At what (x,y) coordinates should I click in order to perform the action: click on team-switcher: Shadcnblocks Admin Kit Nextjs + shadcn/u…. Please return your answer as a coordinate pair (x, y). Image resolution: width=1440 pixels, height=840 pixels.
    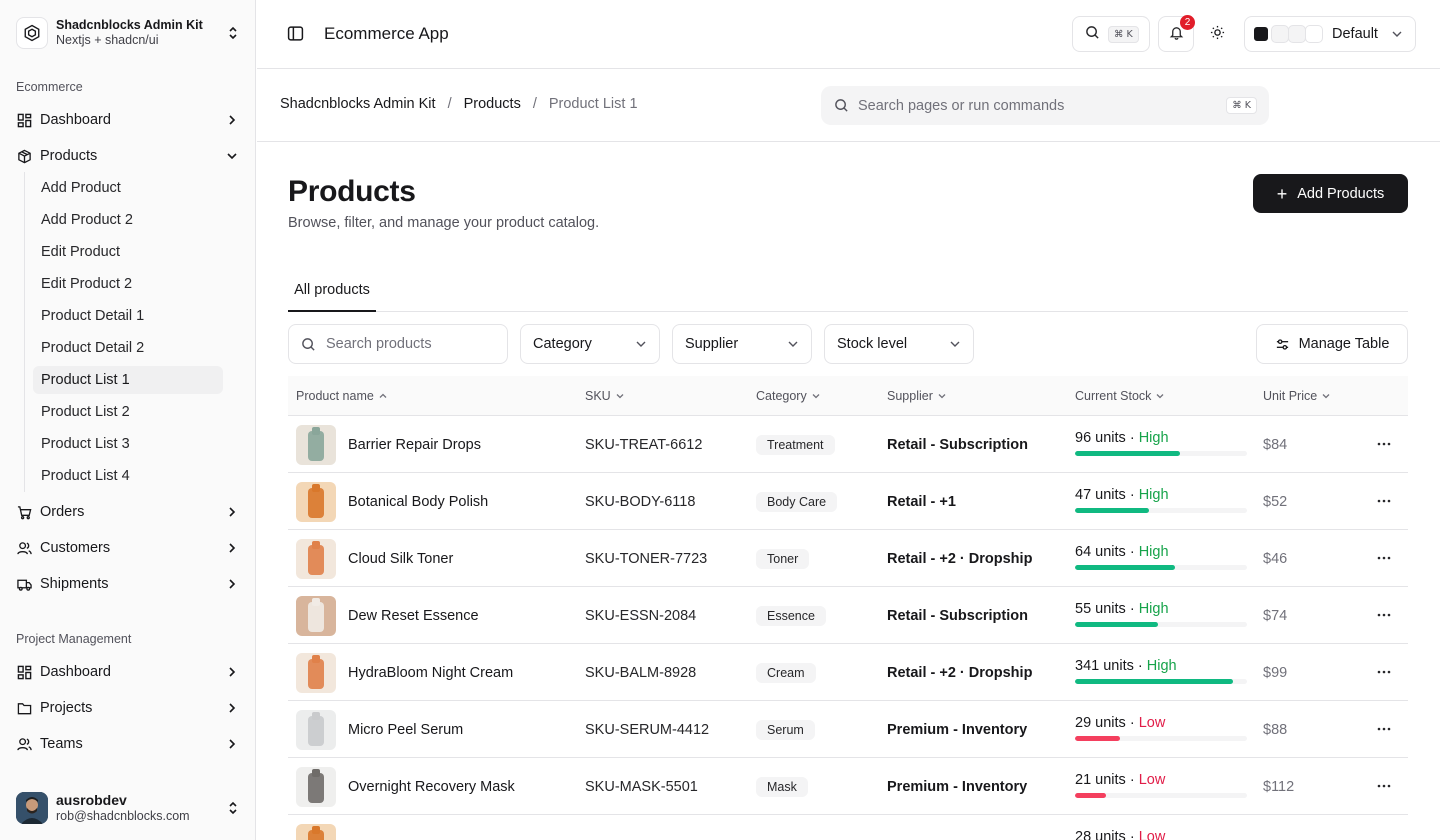
    Looking at the image, I should click on (128, 33).